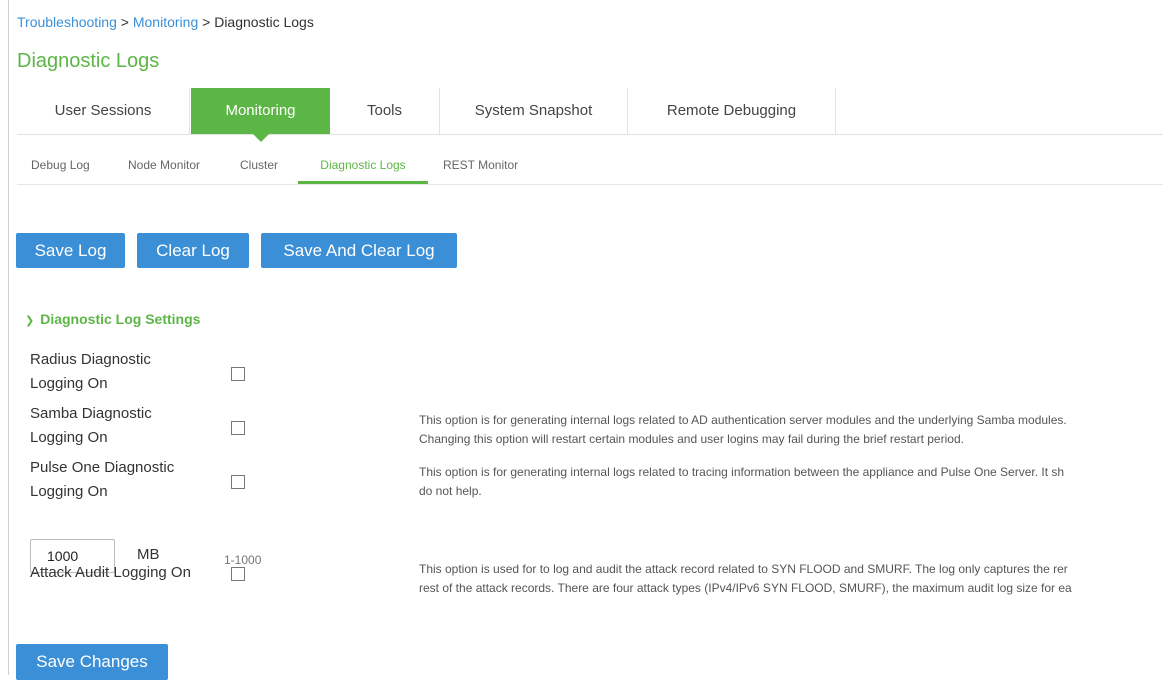  I want to click on radius-diagnostic-label: Radius Diagnostic Logging On, so click(90, 372).